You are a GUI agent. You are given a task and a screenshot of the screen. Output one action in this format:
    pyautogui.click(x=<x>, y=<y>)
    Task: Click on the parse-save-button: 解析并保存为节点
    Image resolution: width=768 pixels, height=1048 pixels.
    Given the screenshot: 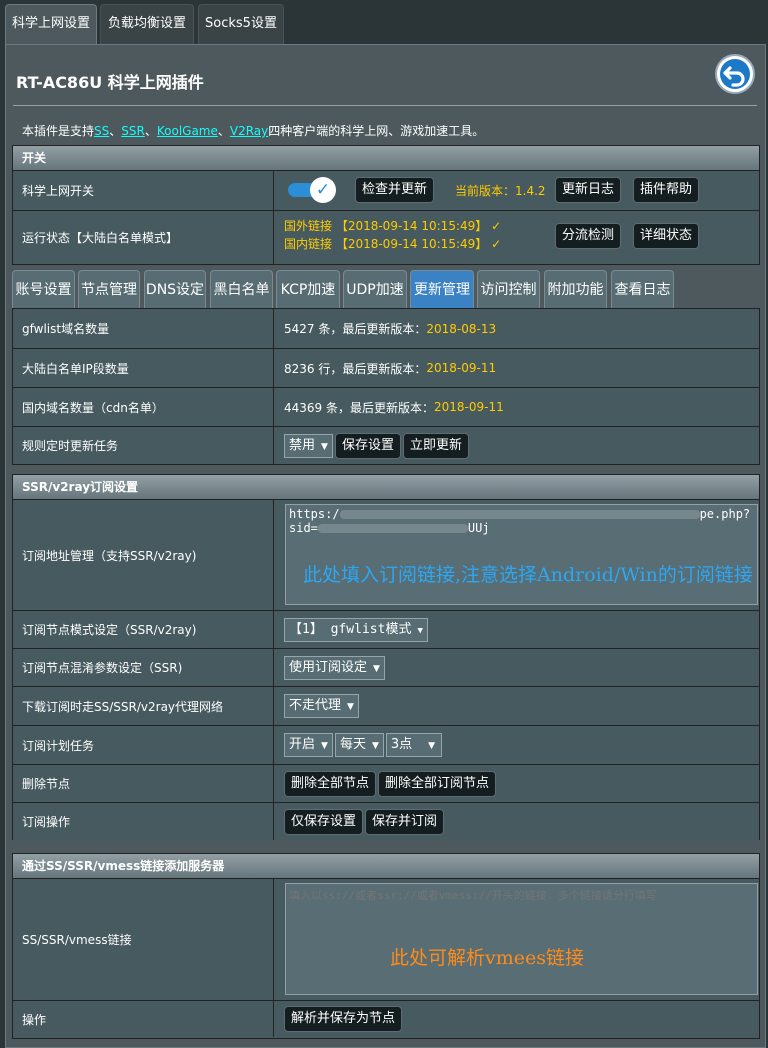 What is the action you would take?
    pyautogui.click(x=343, y=1019)
    